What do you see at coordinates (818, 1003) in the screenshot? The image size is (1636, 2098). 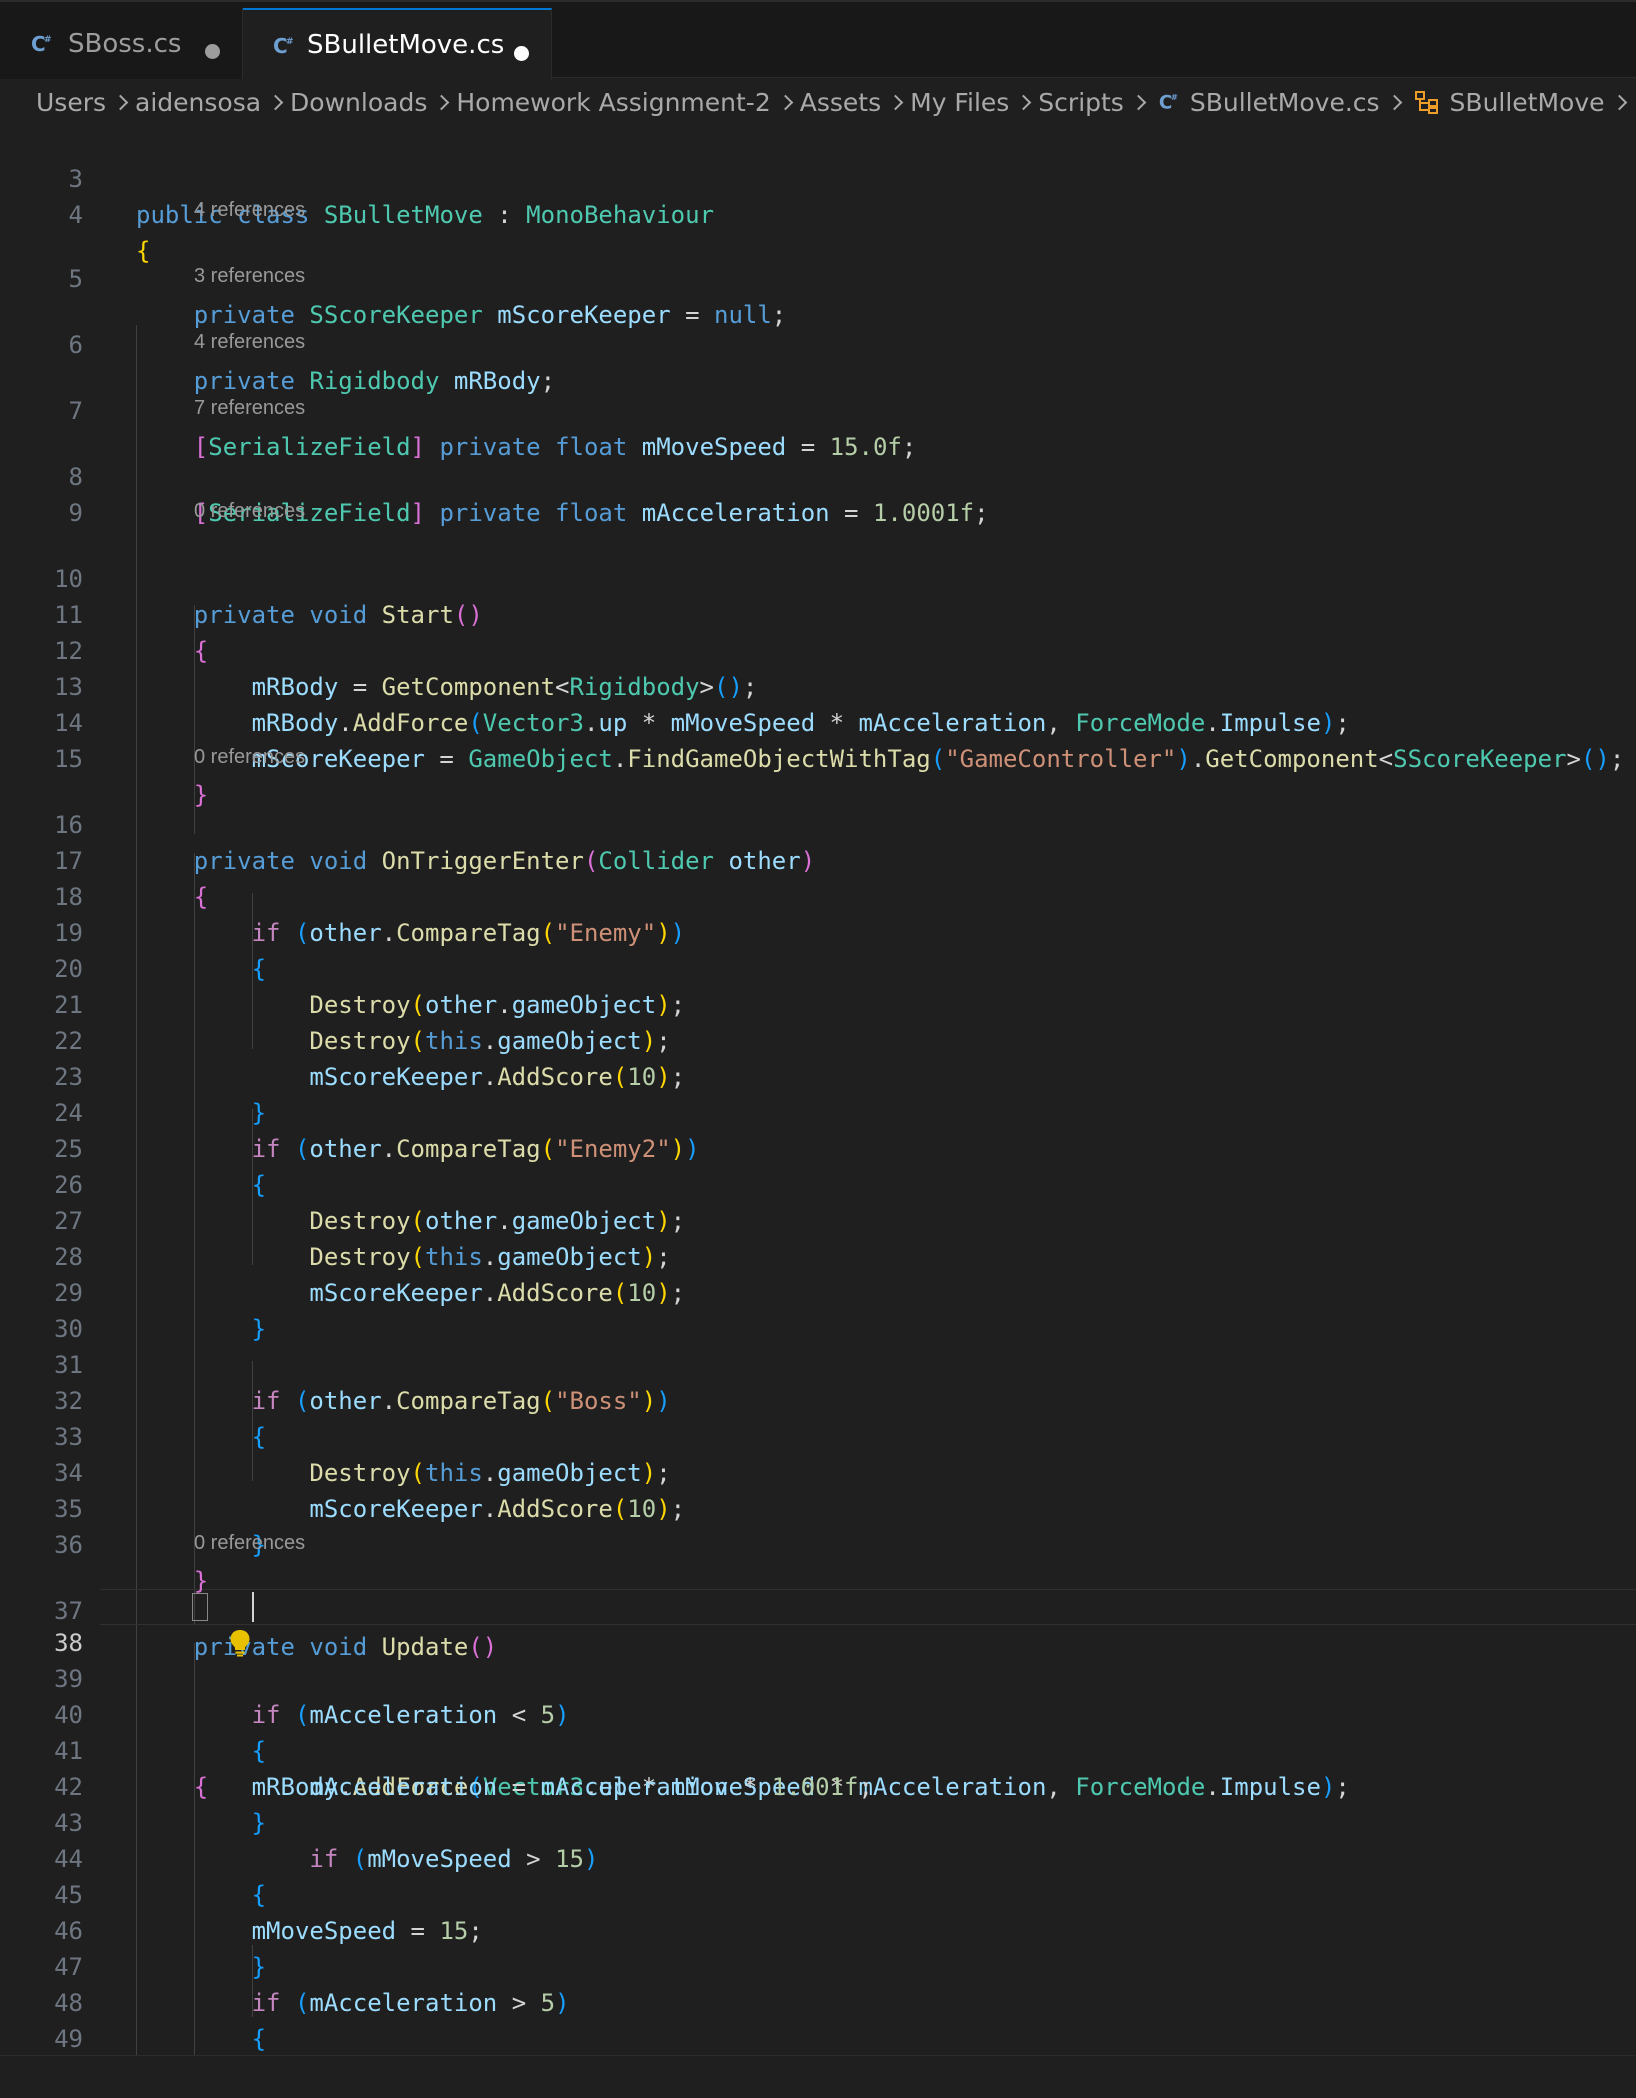 I see `code-line: 21 Destroy(this.gameObject);` at bounding box center [818, 1003].